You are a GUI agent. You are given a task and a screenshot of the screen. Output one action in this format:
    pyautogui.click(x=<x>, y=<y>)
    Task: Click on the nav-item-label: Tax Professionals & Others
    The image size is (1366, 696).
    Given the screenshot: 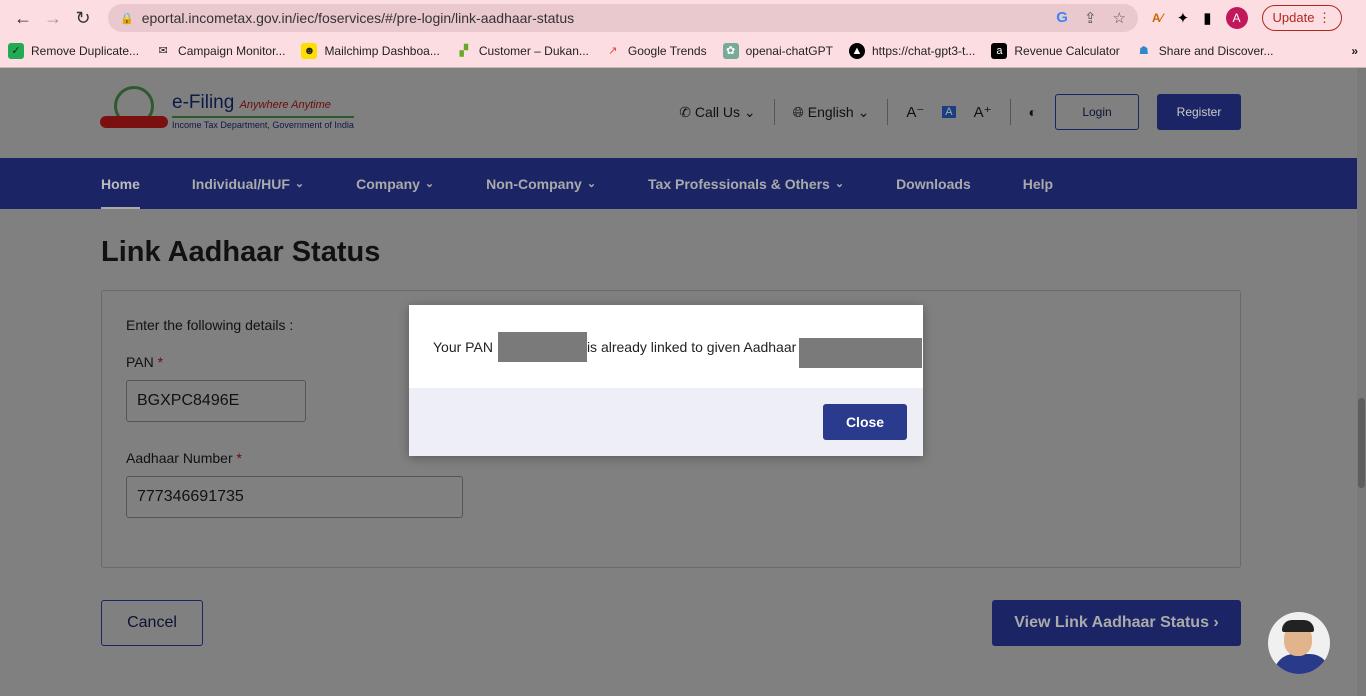 What is the action you would take?
    pyautogui.click(x=739, y=183)
    